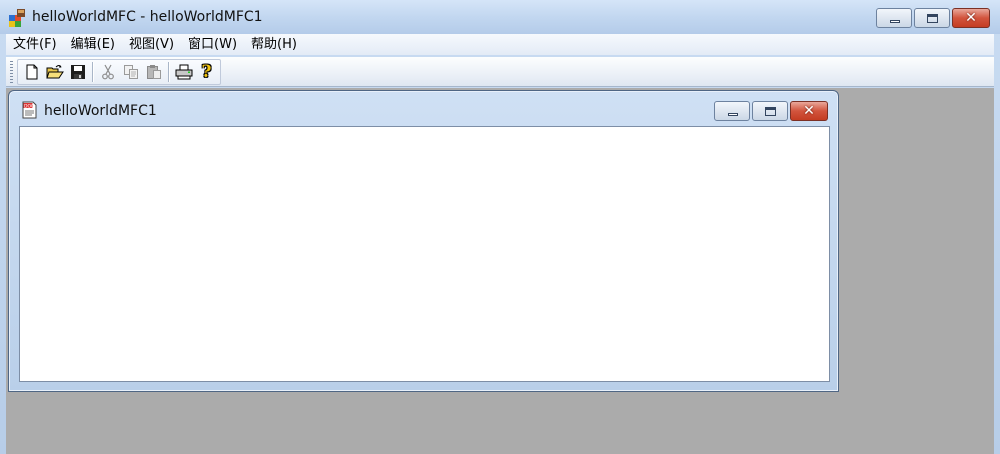 The image size is (1000, 454). I want to click on about-button: ?, so click(206, 72).